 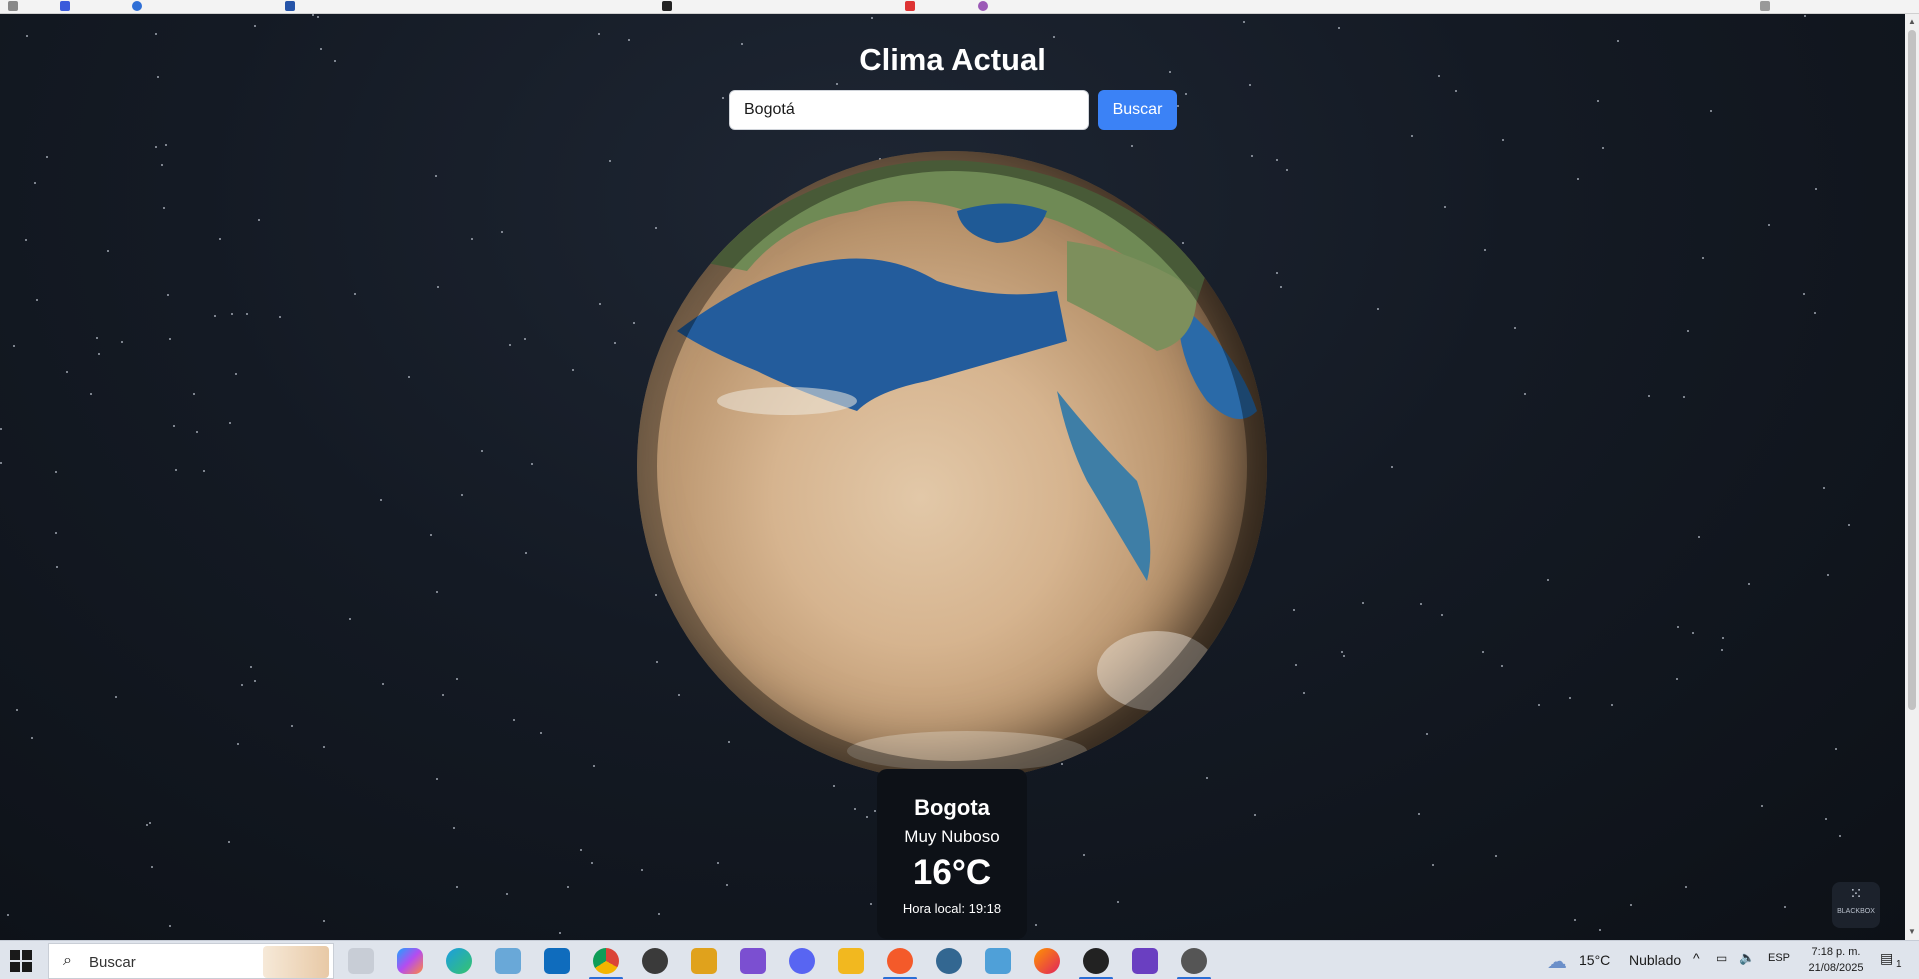 What do you see at coordinates (1856, 894) in the screenshot?
I see `blackbox-logo-icon: ⁙` at bounding box center [1856, 894].